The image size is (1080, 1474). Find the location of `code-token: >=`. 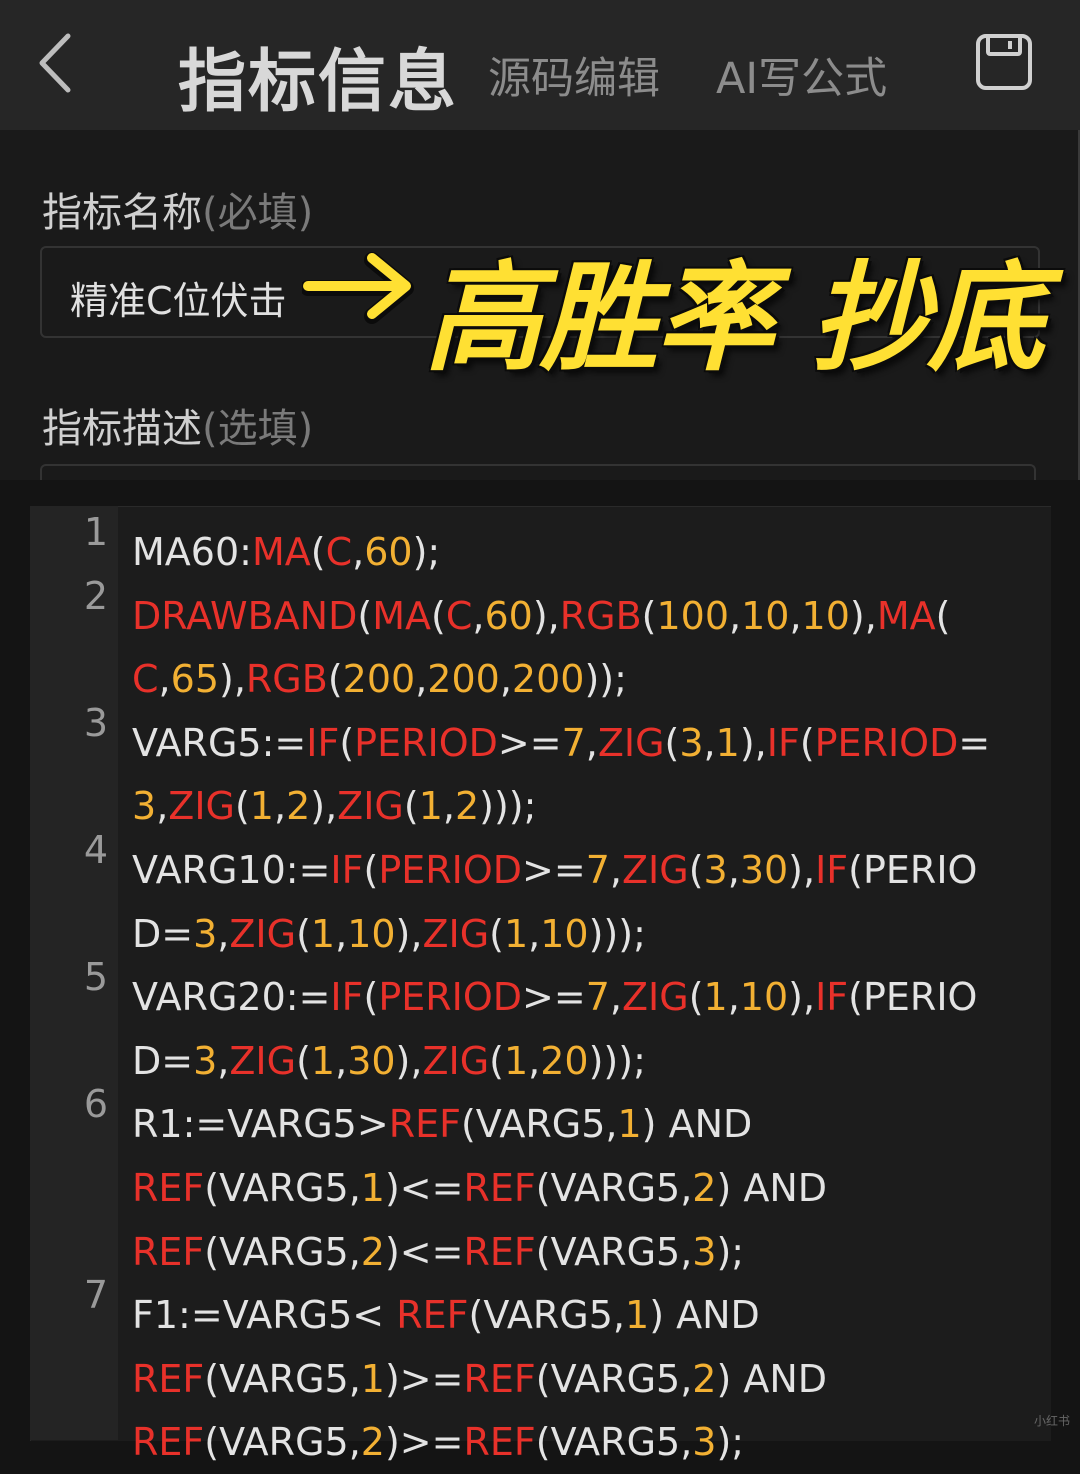

code-token: >= is located at coordinates (554, 997).